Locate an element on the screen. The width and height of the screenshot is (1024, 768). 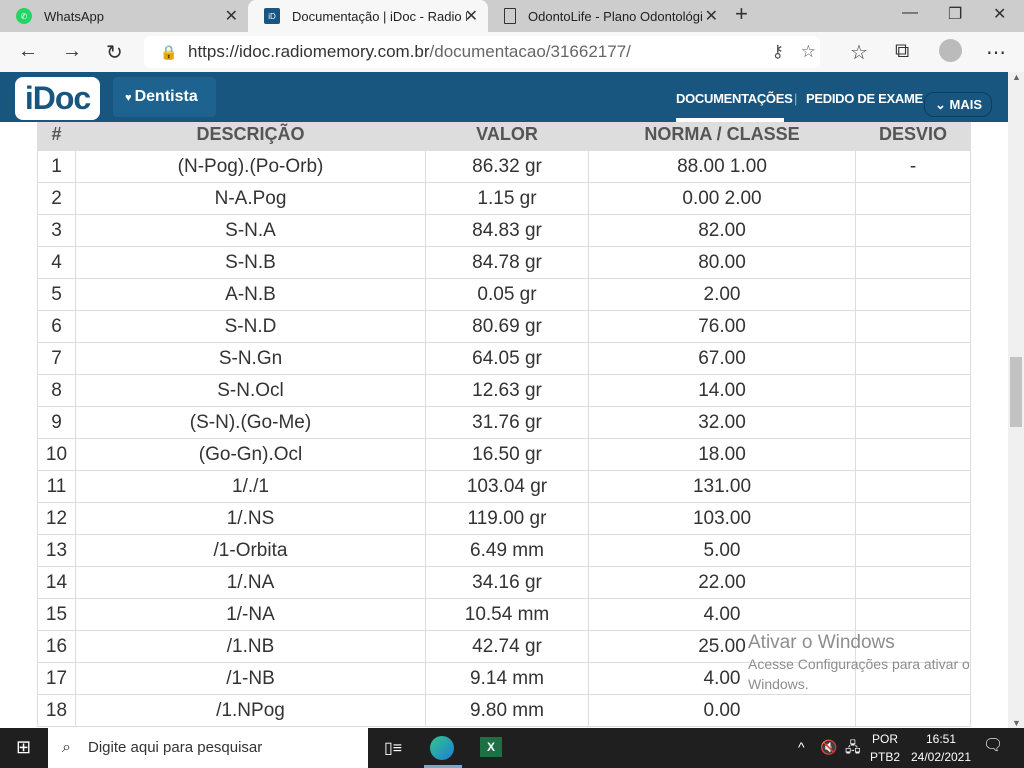
value-cell: 103.04 gr is located at coordinates (507, 486).